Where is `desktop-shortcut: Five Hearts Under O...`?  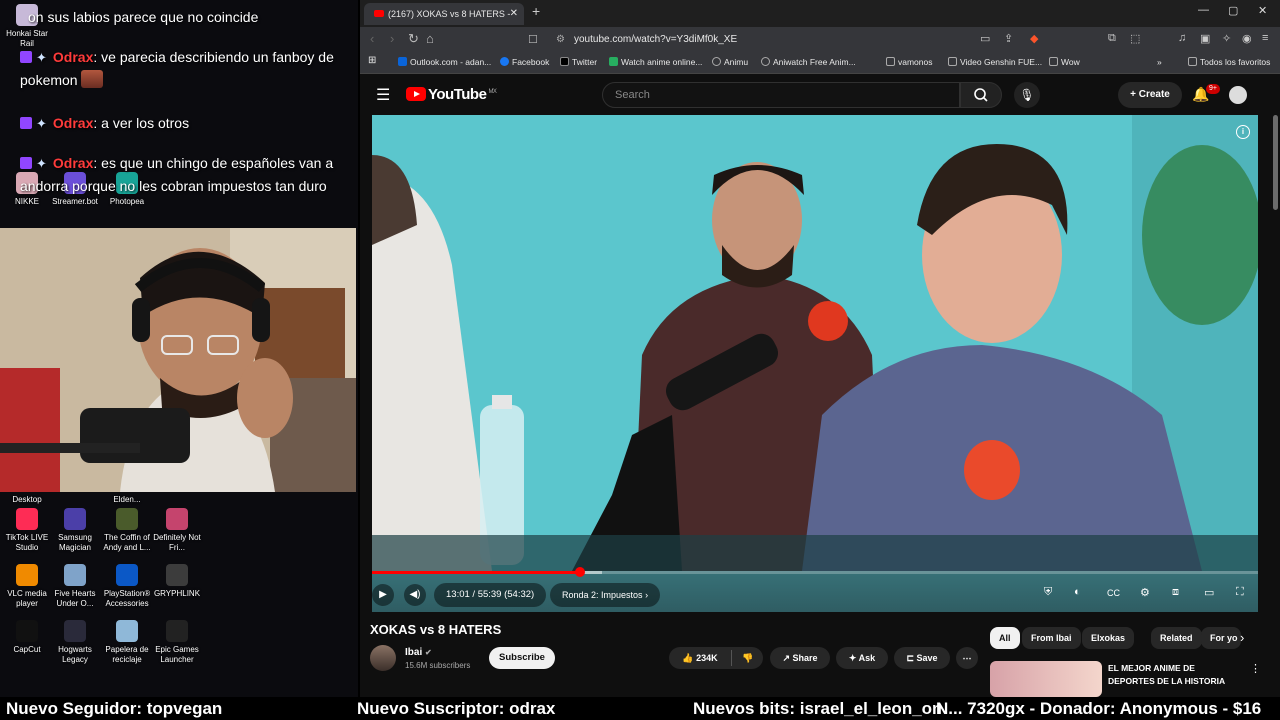 desktop-shortcut: Five Hearts Under O... is located at coordinates (75, 586).